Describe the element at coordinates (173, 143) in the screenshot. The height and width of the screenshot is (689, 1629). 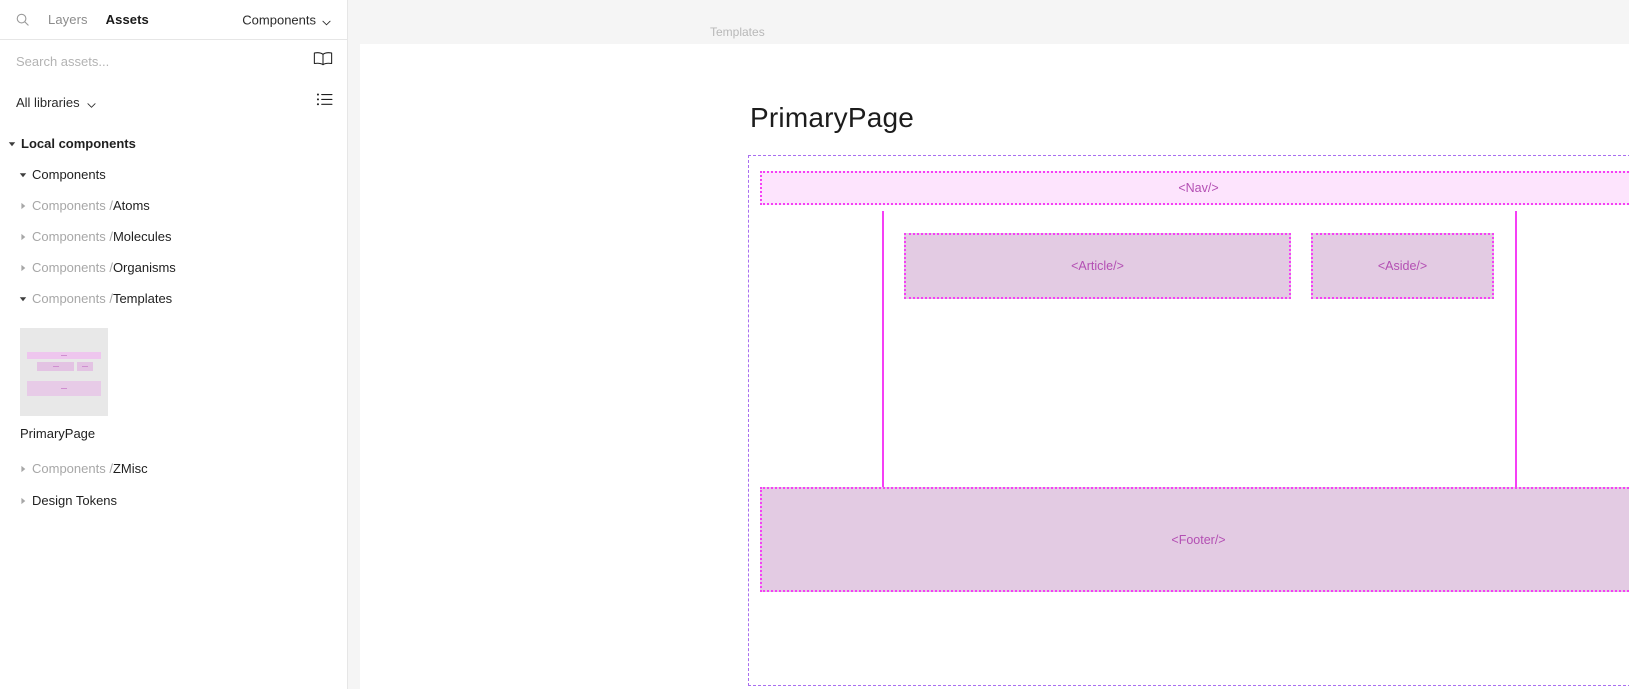
I see `tree-item-local-components: Local components` at that location.